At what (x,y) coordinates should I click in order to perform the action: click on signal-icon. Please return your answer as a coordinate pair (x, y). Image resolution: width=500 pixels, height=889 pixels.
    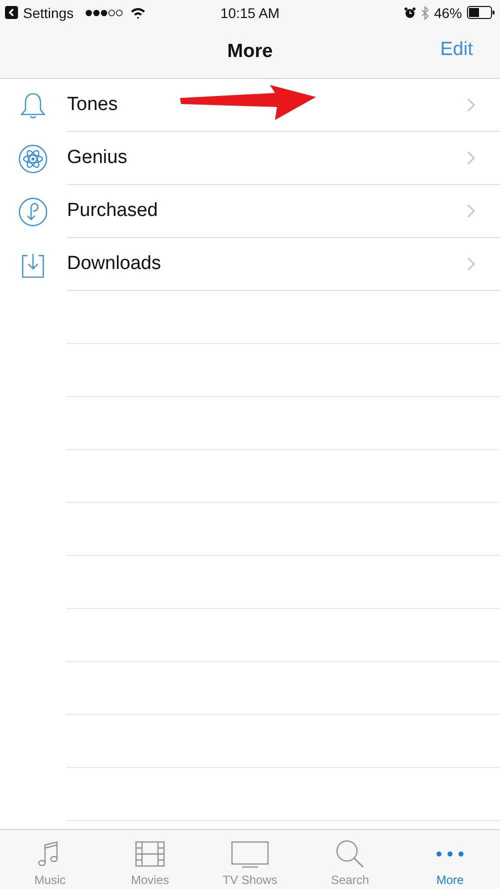
    Looking at the image, I should click on (104, 12).